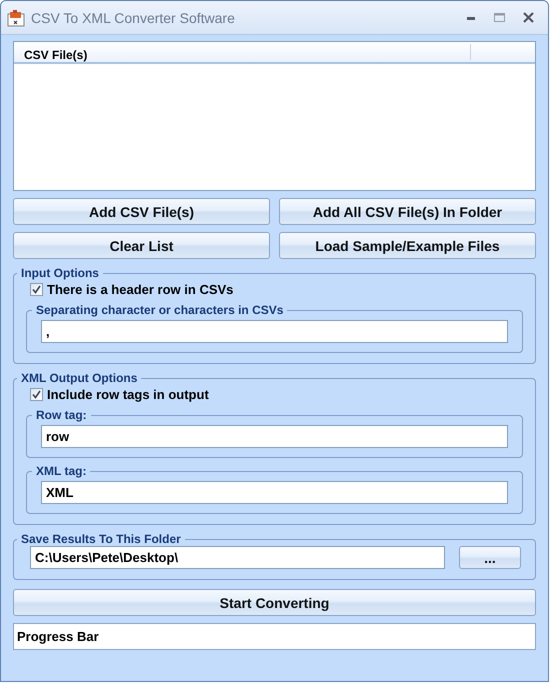 This screenshot has width=550, height=684. I want to click on group-title: Row tag:, so click(61, 415).